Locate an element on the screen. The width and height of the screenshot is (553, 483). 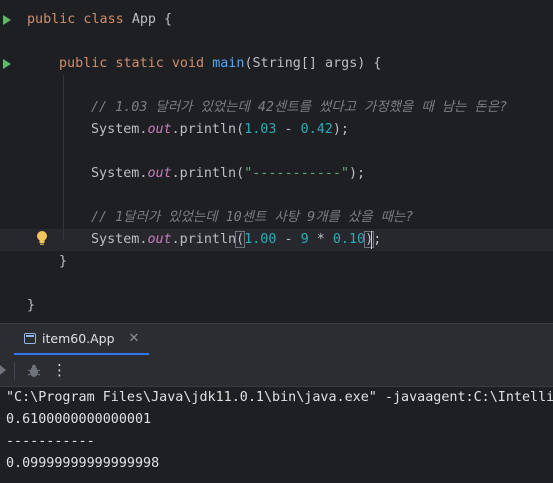
console-line: 0.6100000000000001 is located at coordinates (79, 419).